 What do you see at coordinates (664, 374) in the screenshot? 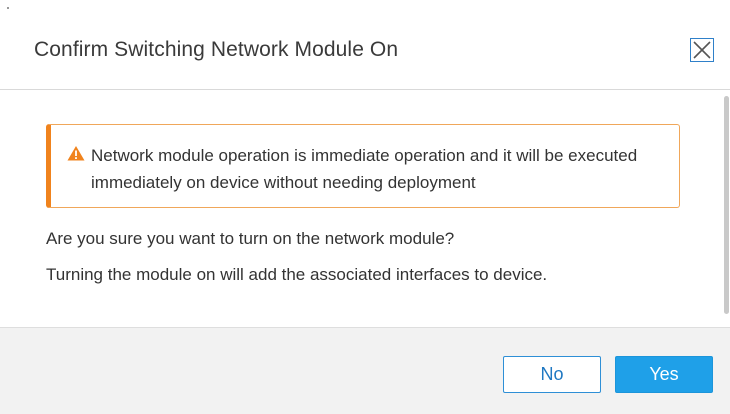
I see `yes-button: Yes` at bounding box center [664, 374].